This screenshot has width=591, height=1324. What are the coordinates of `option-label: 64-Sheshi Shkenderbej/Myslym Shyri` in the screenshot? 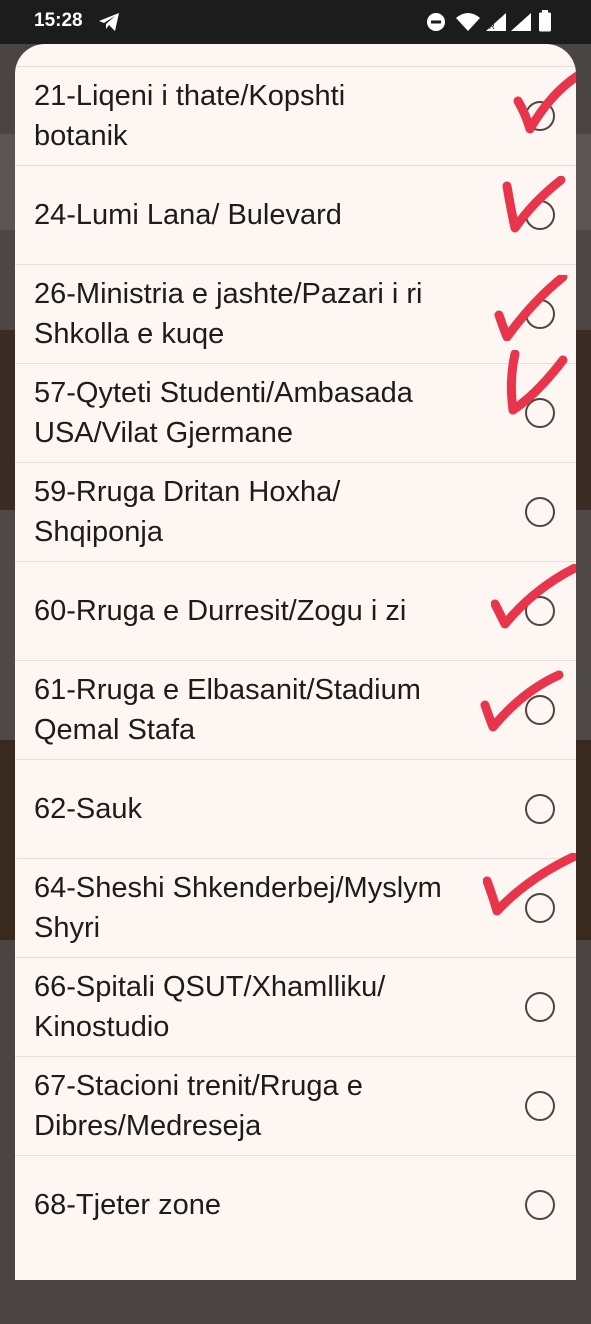 It's located at (238, 908).